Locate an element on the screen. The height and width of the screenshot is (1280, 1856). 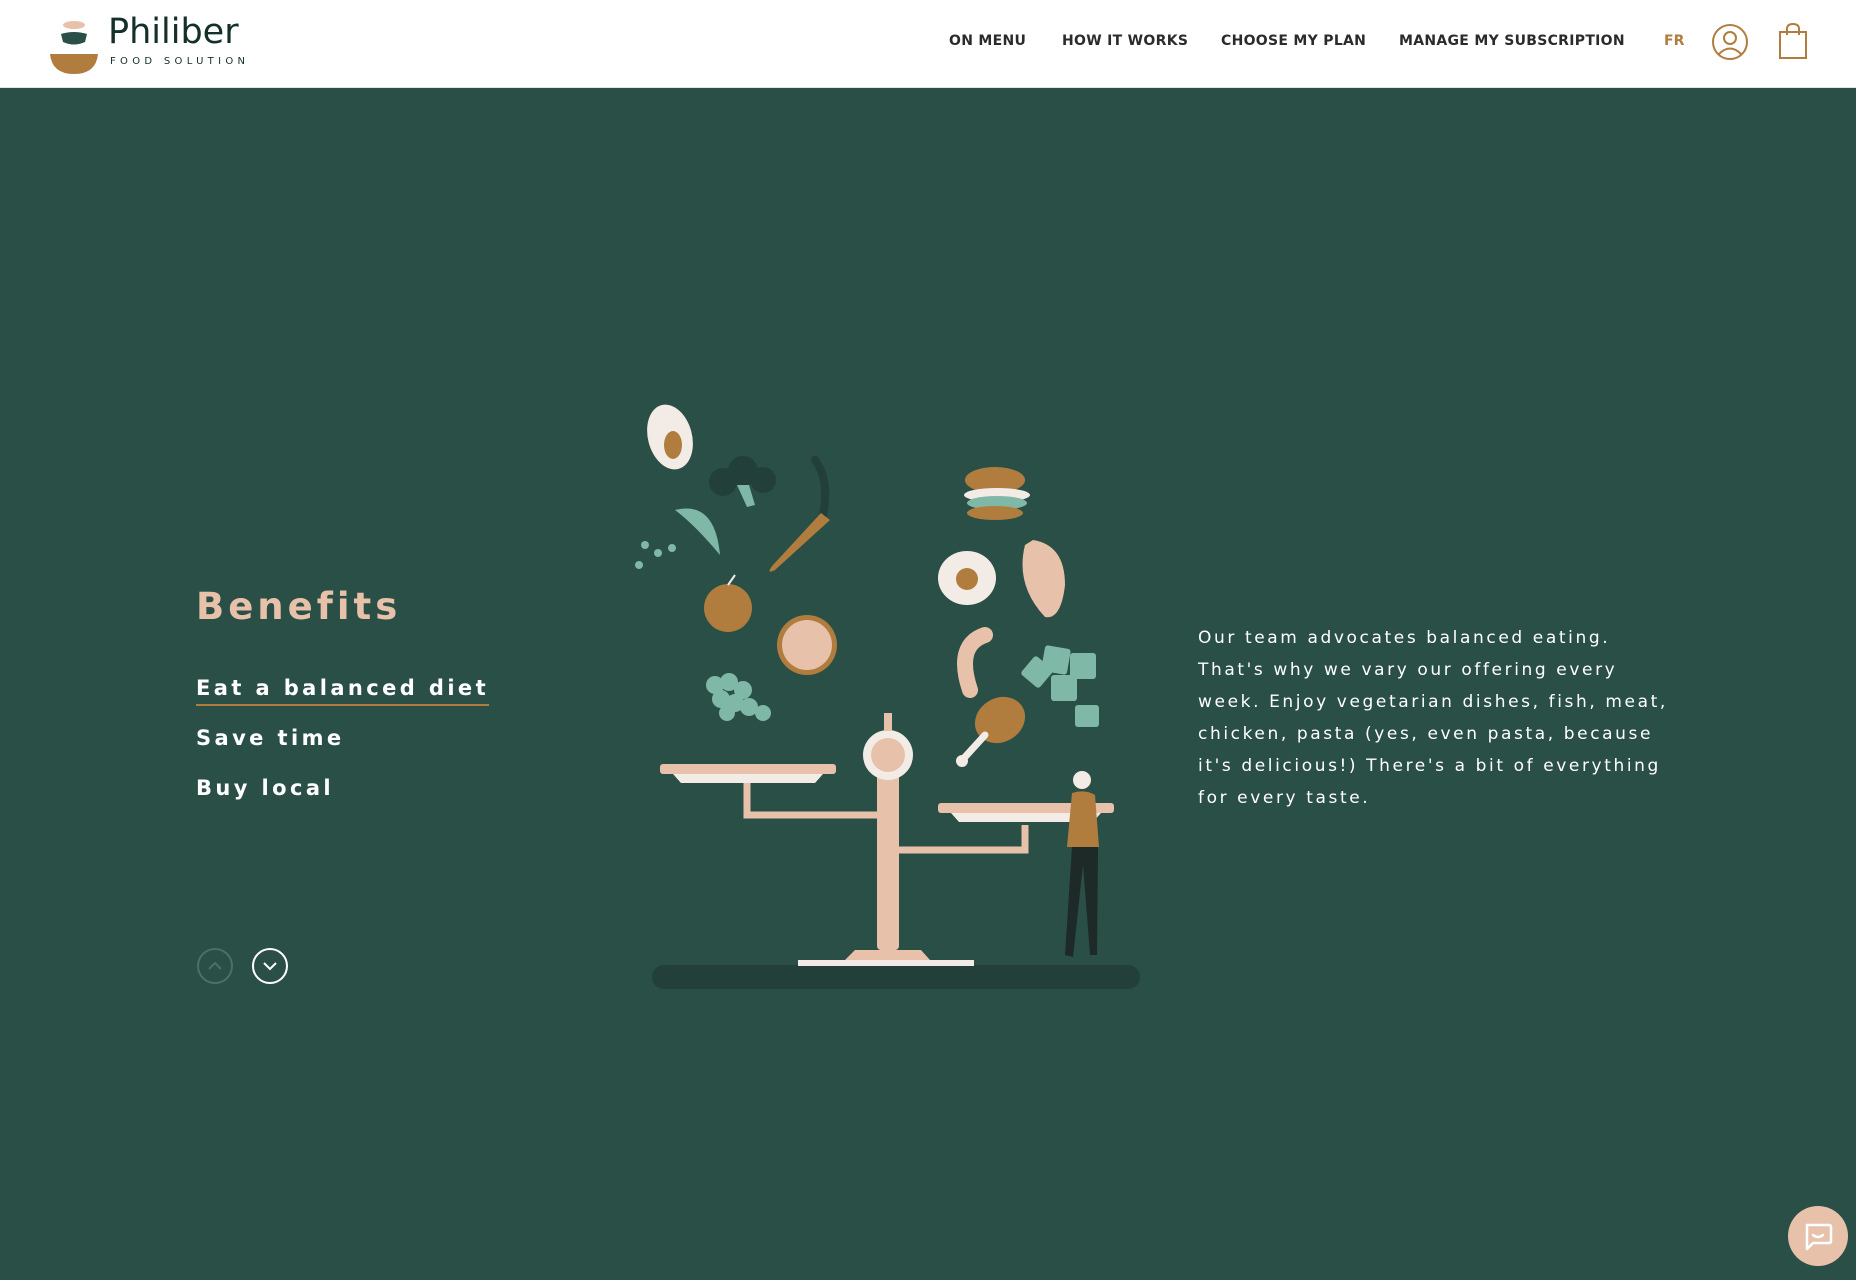
grapefruit-icon is located at coordinates (807, 645).